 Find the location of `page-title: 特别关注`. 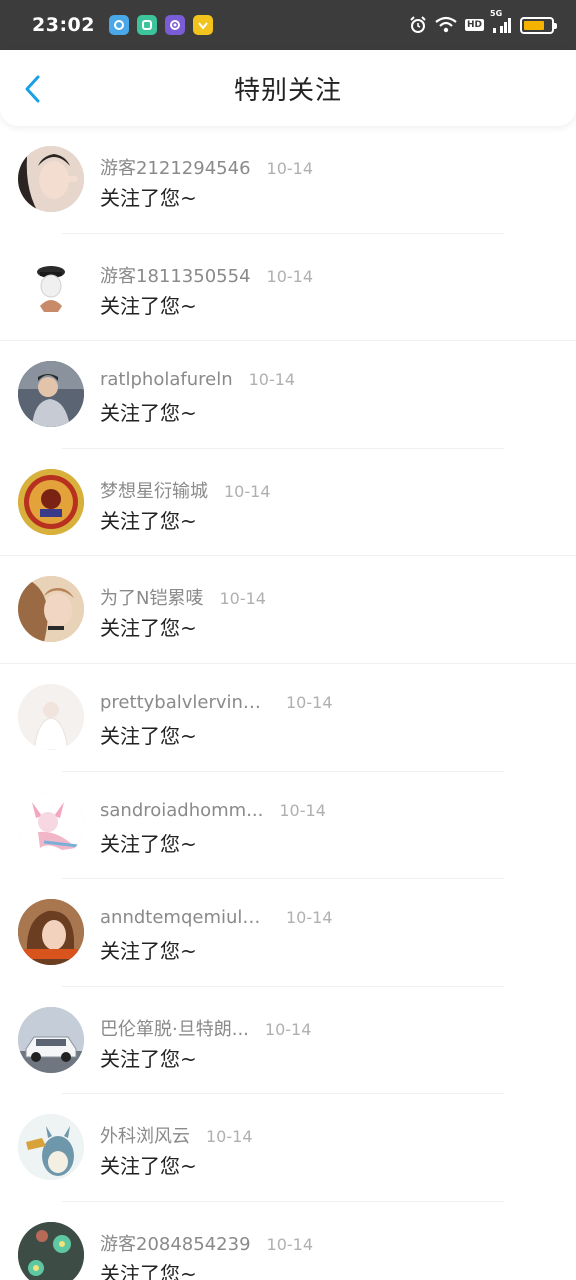

page-title: 特别关注 is located at coordinates (287, 90).